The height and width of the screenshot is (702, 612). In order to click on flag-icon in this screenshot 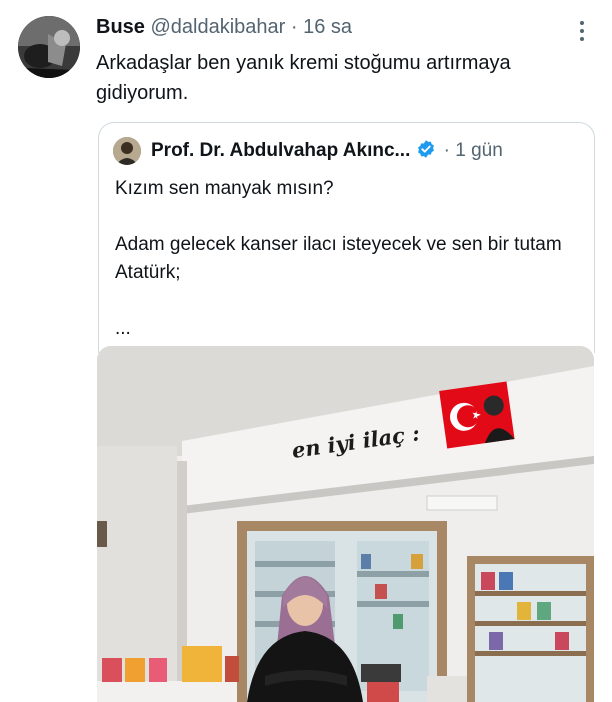, I will do `click(477, 415)`.